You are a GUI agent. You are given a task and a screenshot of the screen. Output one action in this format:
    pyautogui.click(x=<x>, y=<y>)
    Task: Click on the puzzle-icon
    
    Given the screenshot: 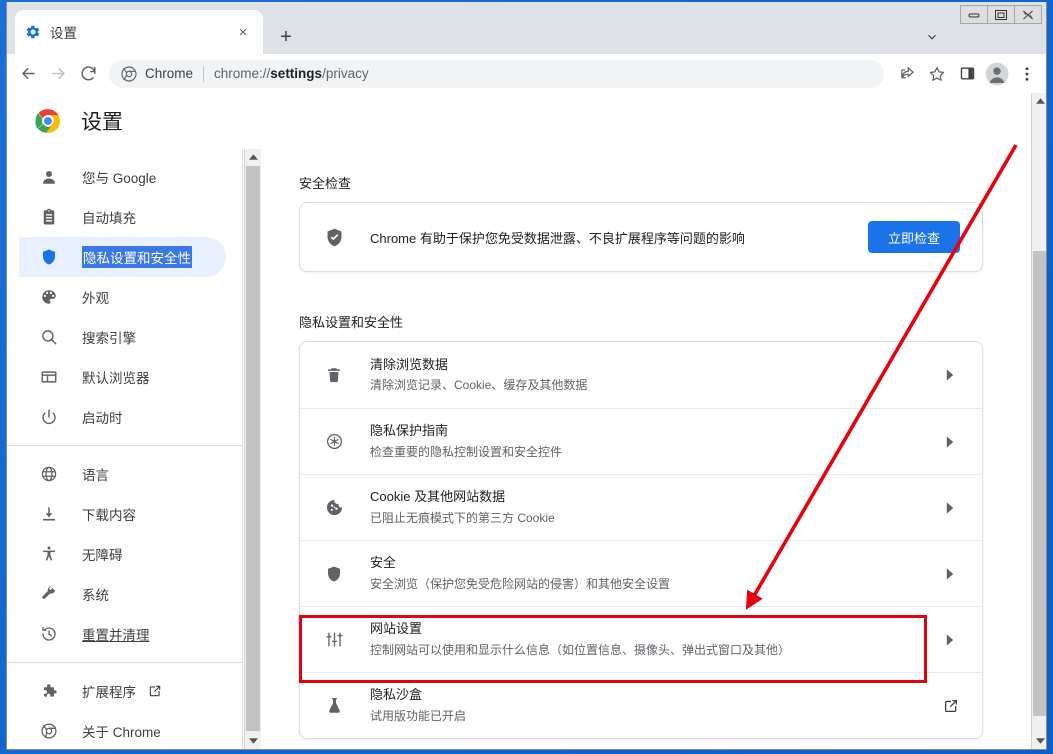 What is the action you would take?
    pyautogui.click(x=49, y=691)
    